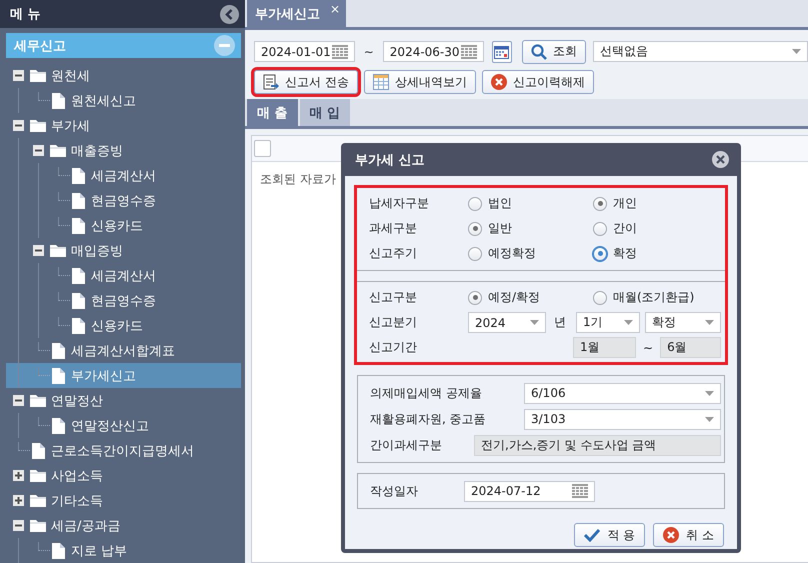  What do you see at coordinates (123, 375) in the screenshot?
I see `tree-item: 부가세신고` at bounding box center [123, 375].